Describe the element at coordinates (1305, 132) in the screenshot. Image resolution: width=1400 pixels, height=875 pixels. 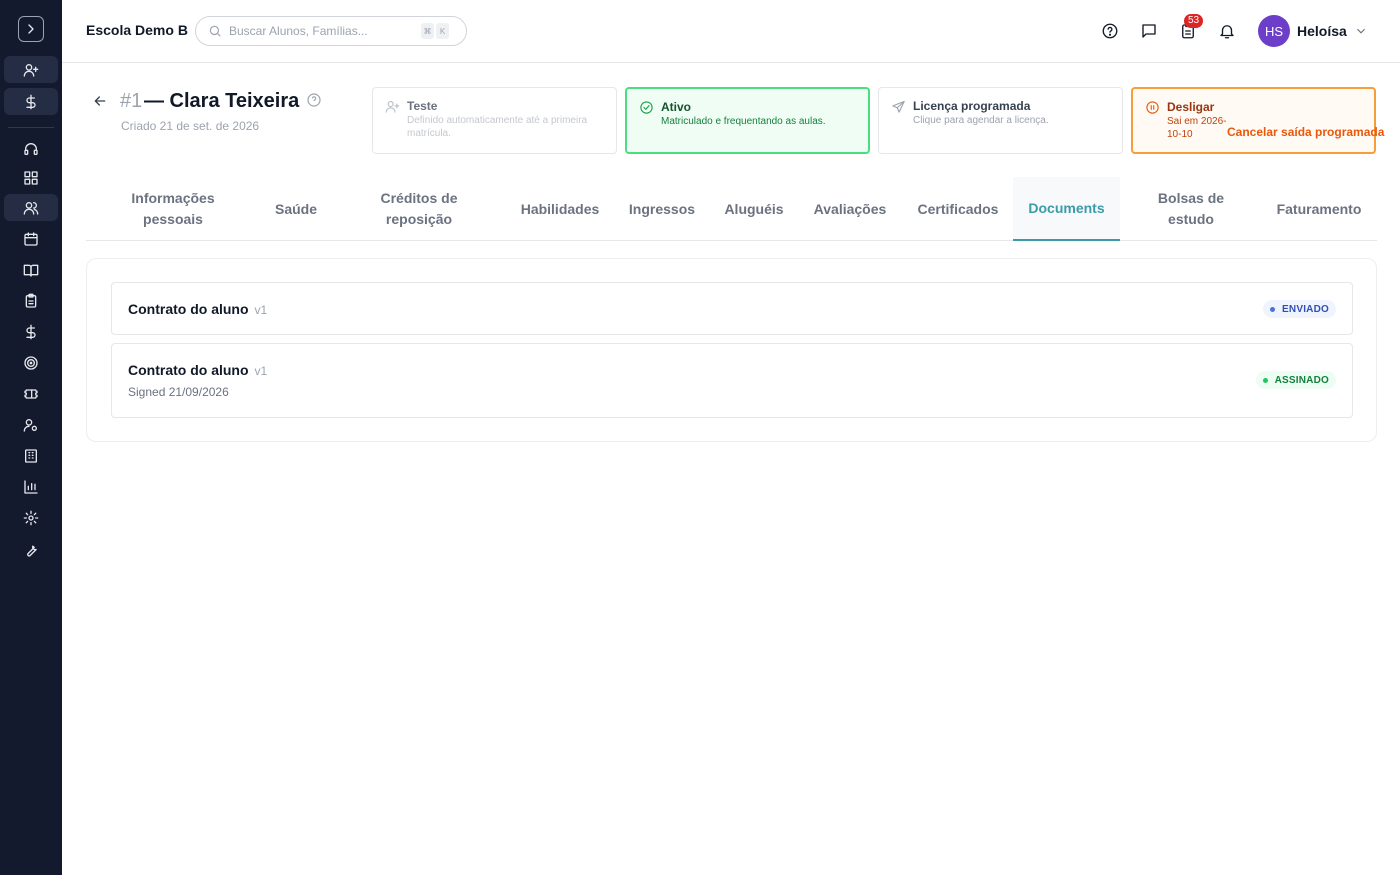
I see `cancel-scheduled-exit-link: Cancelar saída programada` at that location.